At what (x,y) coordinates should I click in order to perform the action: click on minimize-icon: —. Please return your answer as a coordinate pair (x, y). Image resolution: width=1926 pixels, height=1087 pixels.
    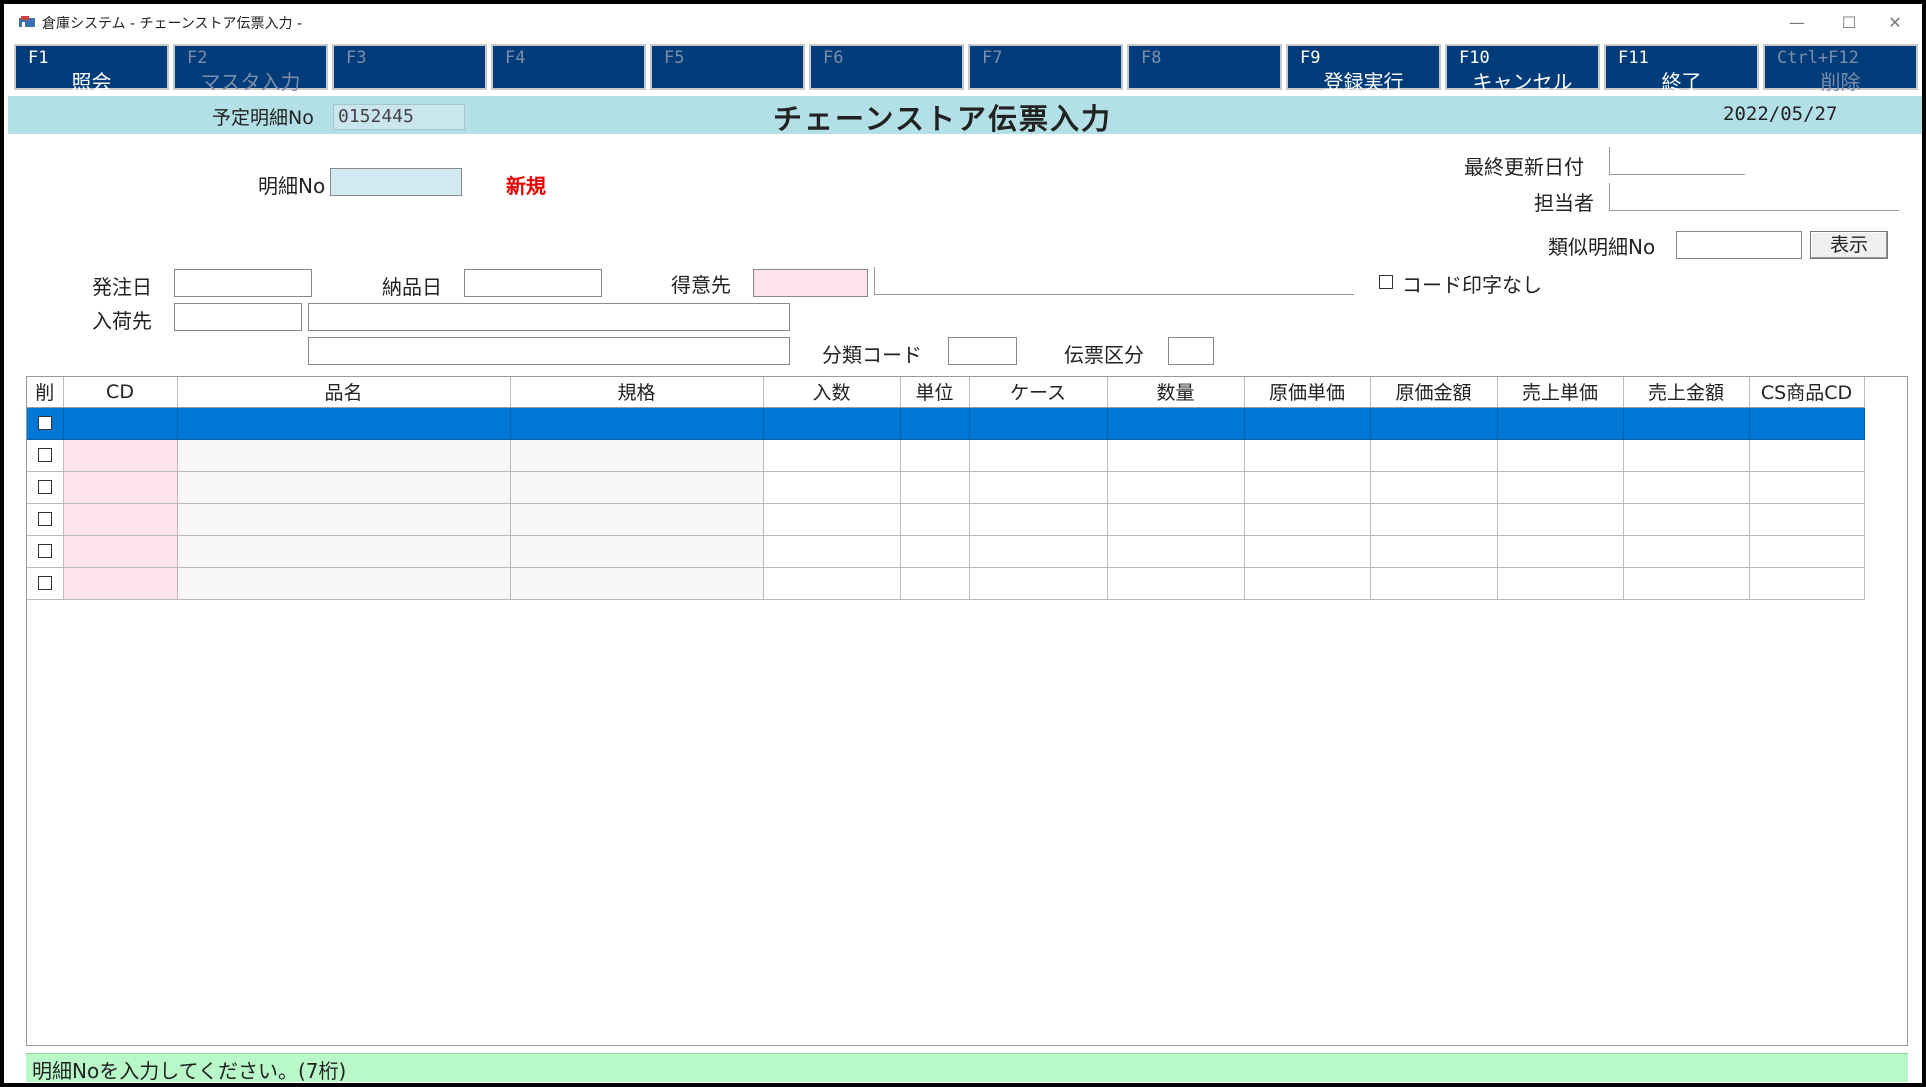
    Looking at the image, I should click on (1797, 23).